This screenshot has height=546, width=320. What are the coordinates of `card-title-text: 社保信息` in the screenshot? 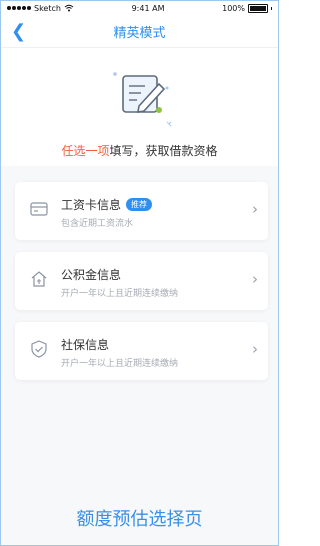 It's located at (85, 345).